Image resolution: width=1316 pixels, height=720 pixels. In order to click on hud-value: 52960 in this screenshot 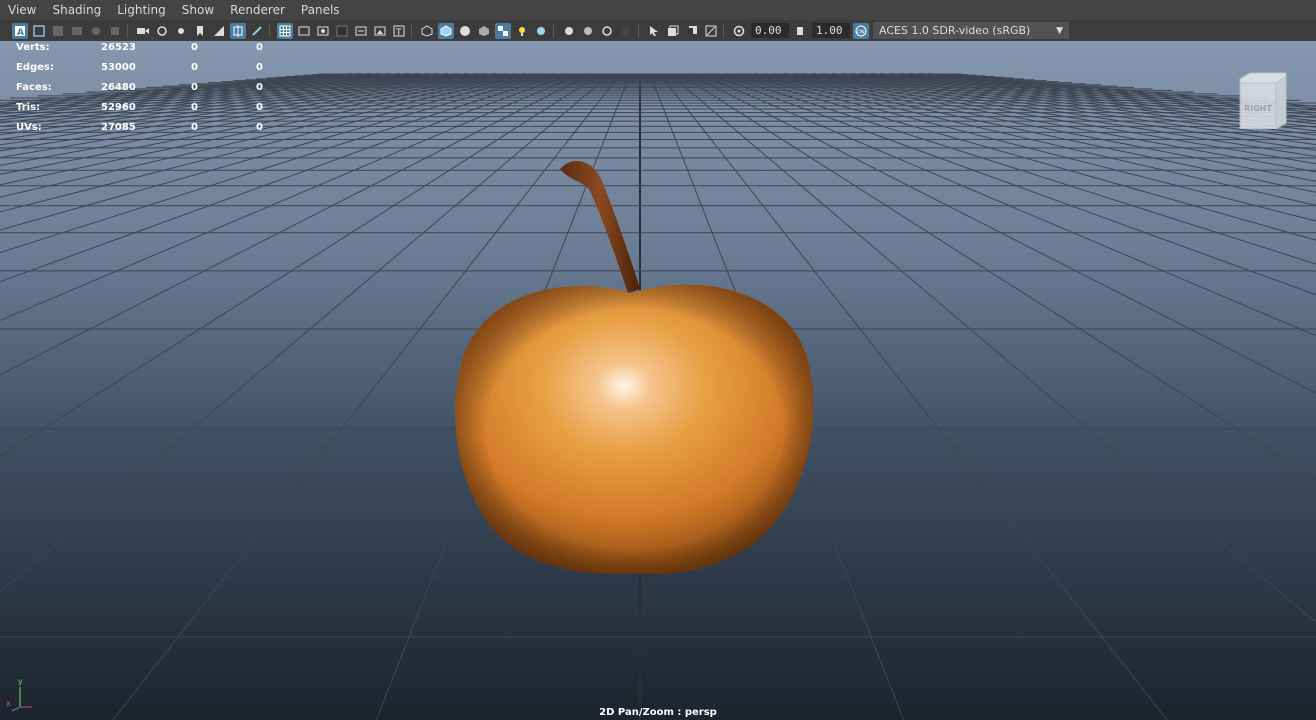, I will do `click(118, 107)`.